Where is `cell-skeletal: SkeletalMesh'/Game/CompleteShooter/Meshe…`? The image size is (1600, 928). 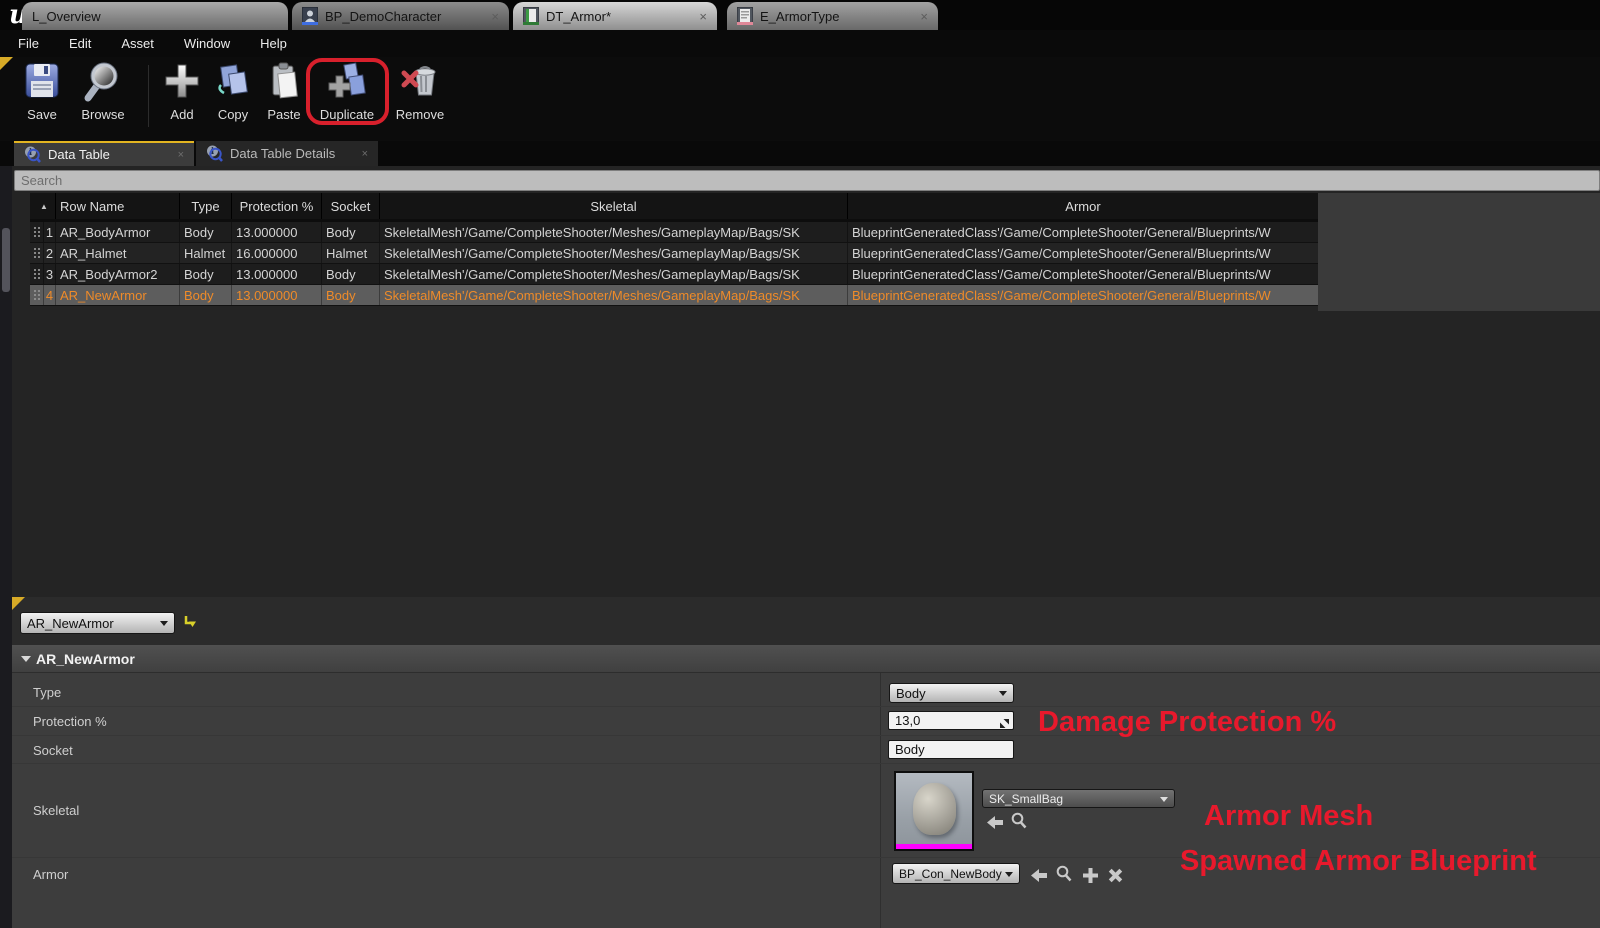
cell-skeletal: SkeletalMesh'/Game/CompleteShooter/Meshe… is located at coordinates (614, 274).